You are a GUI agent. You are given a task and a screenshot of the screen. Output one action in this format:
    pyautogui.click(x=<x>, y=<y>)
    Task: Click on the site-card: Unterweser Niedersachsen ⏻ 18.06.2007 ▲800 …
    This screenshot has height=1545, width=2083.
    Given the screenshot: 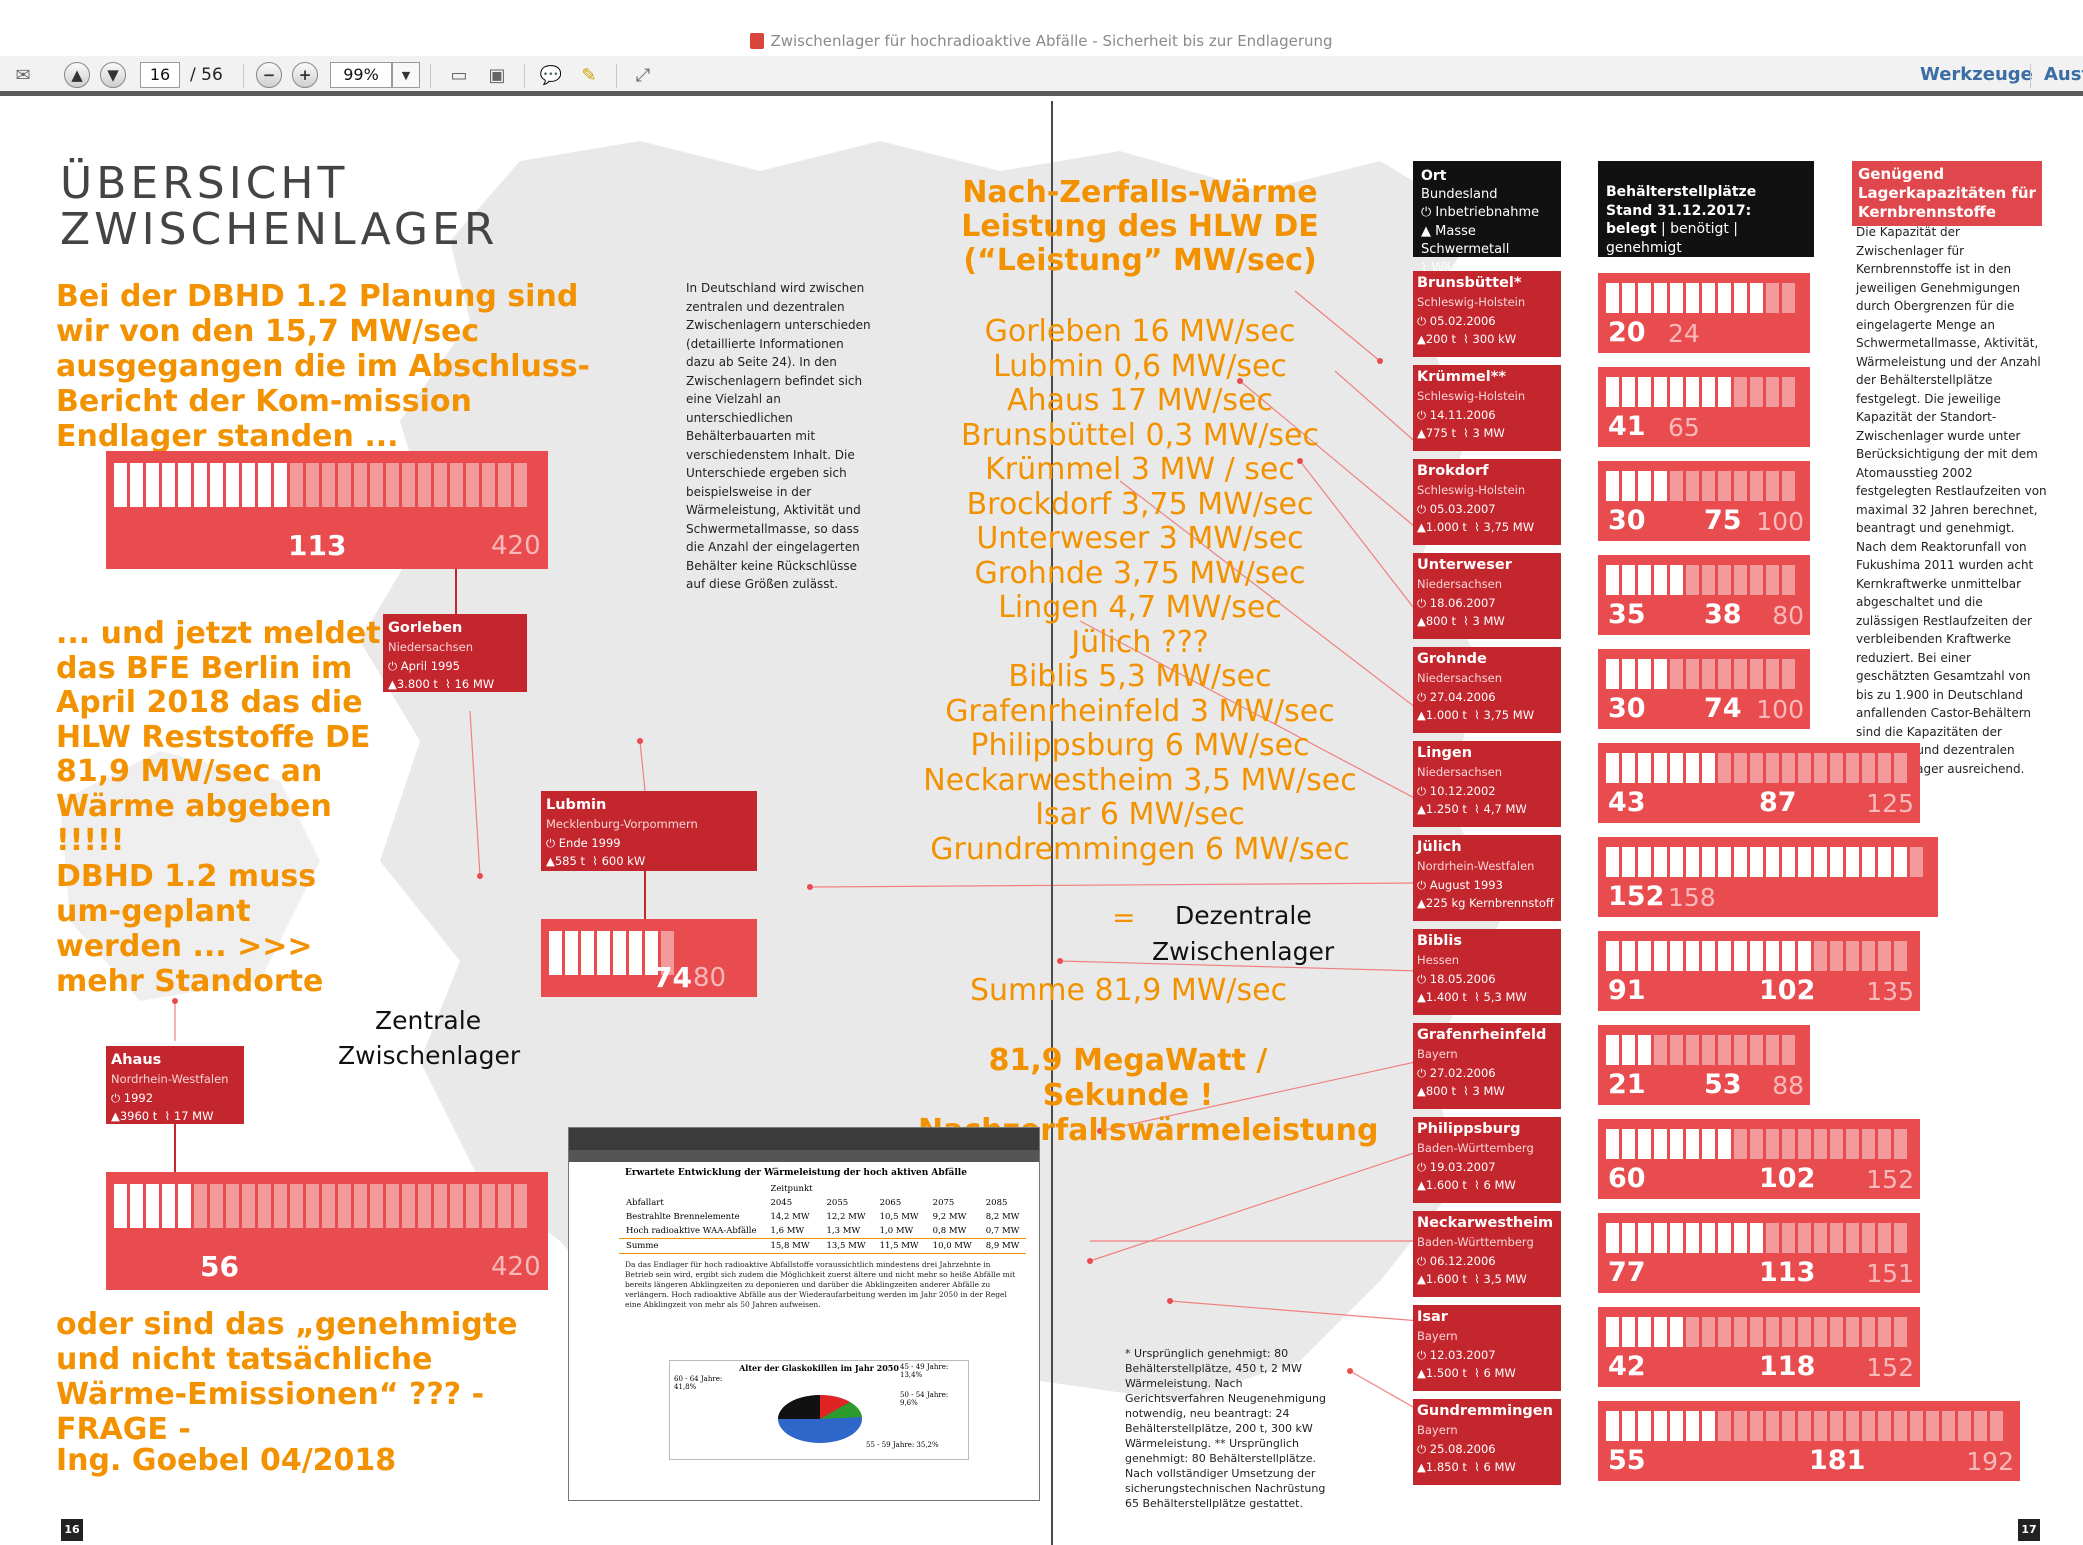 What is the action you would take?
    pyautogui.click(x=1487, y=596)
    